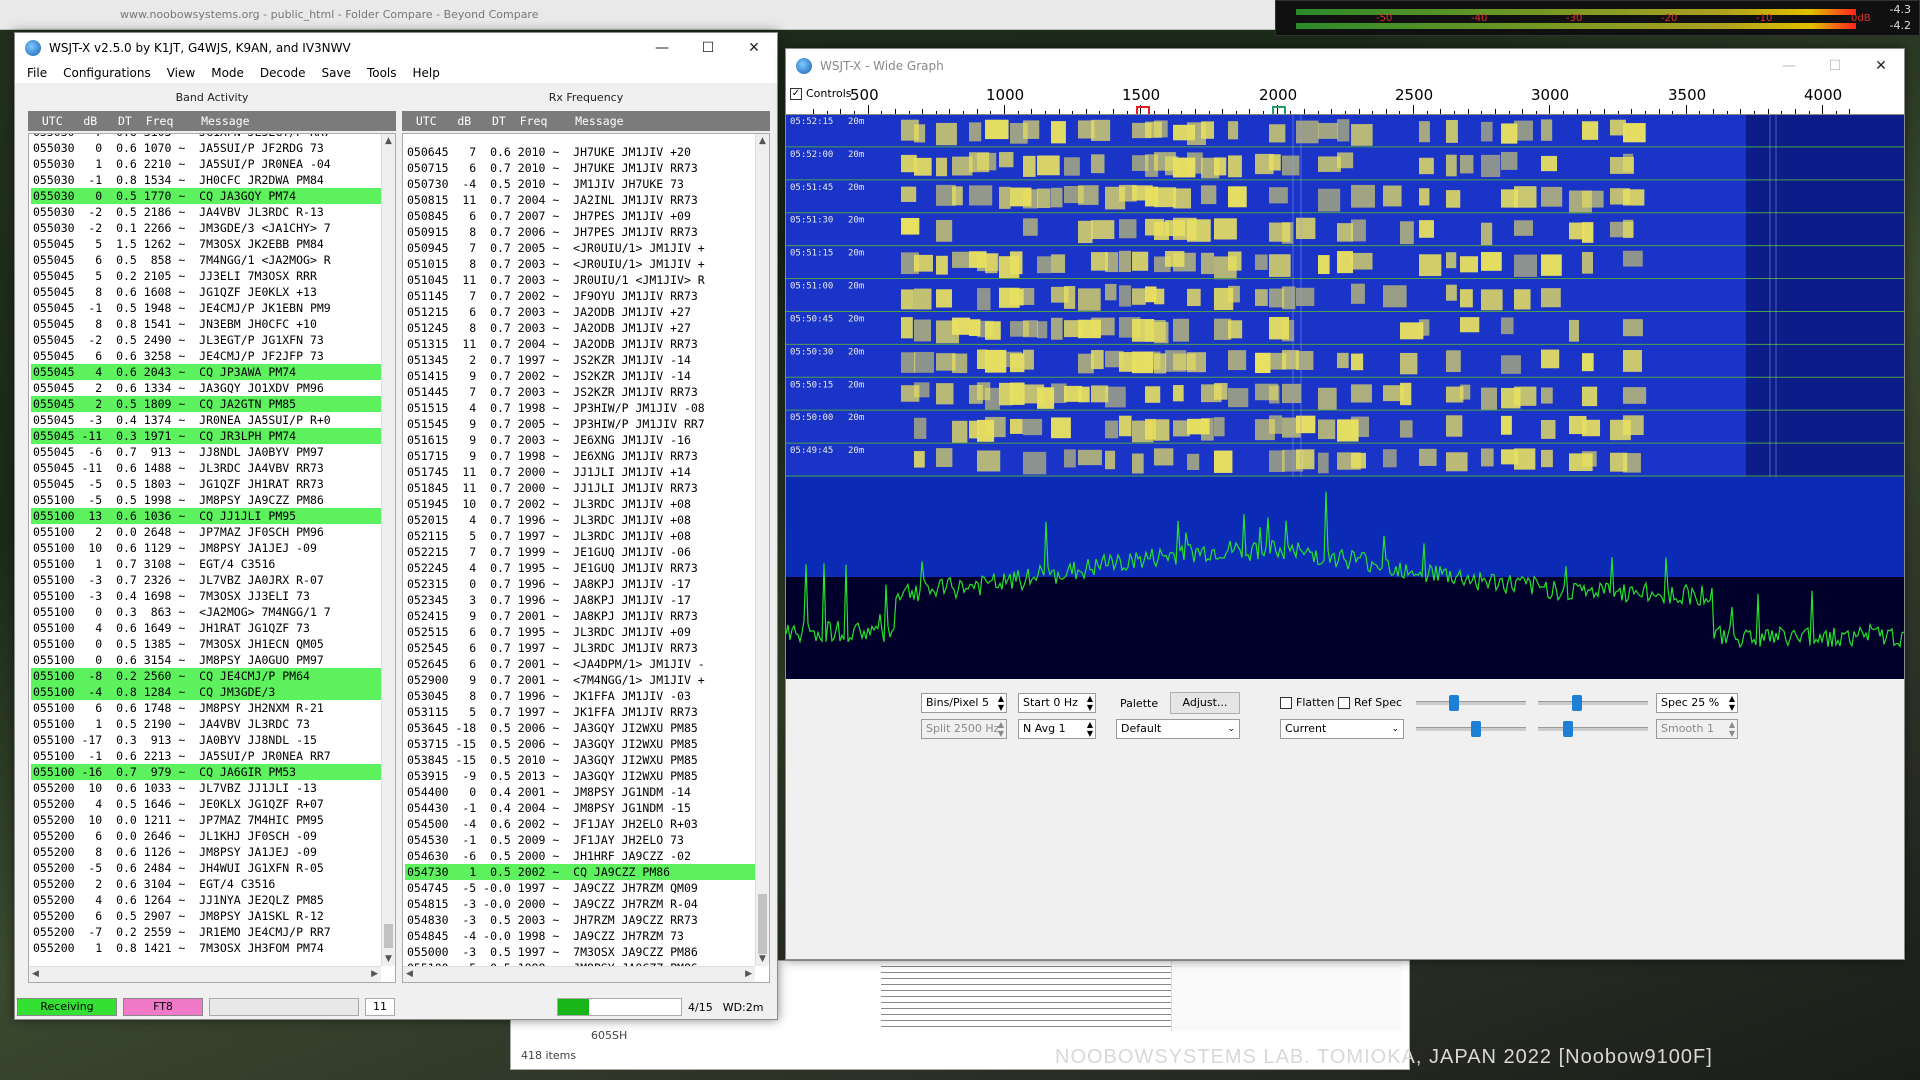  Describe the element at coordinates (426, 73) in the screenshot. I see `menu-help: Help` at that location.